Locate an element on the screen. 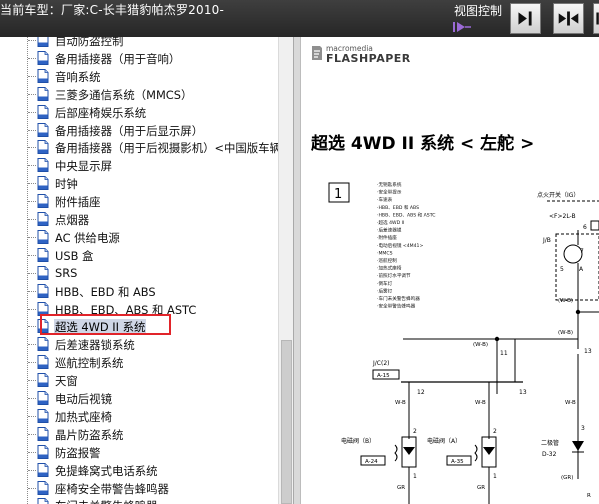  fit-width-button is located at coordinates (525, 18).